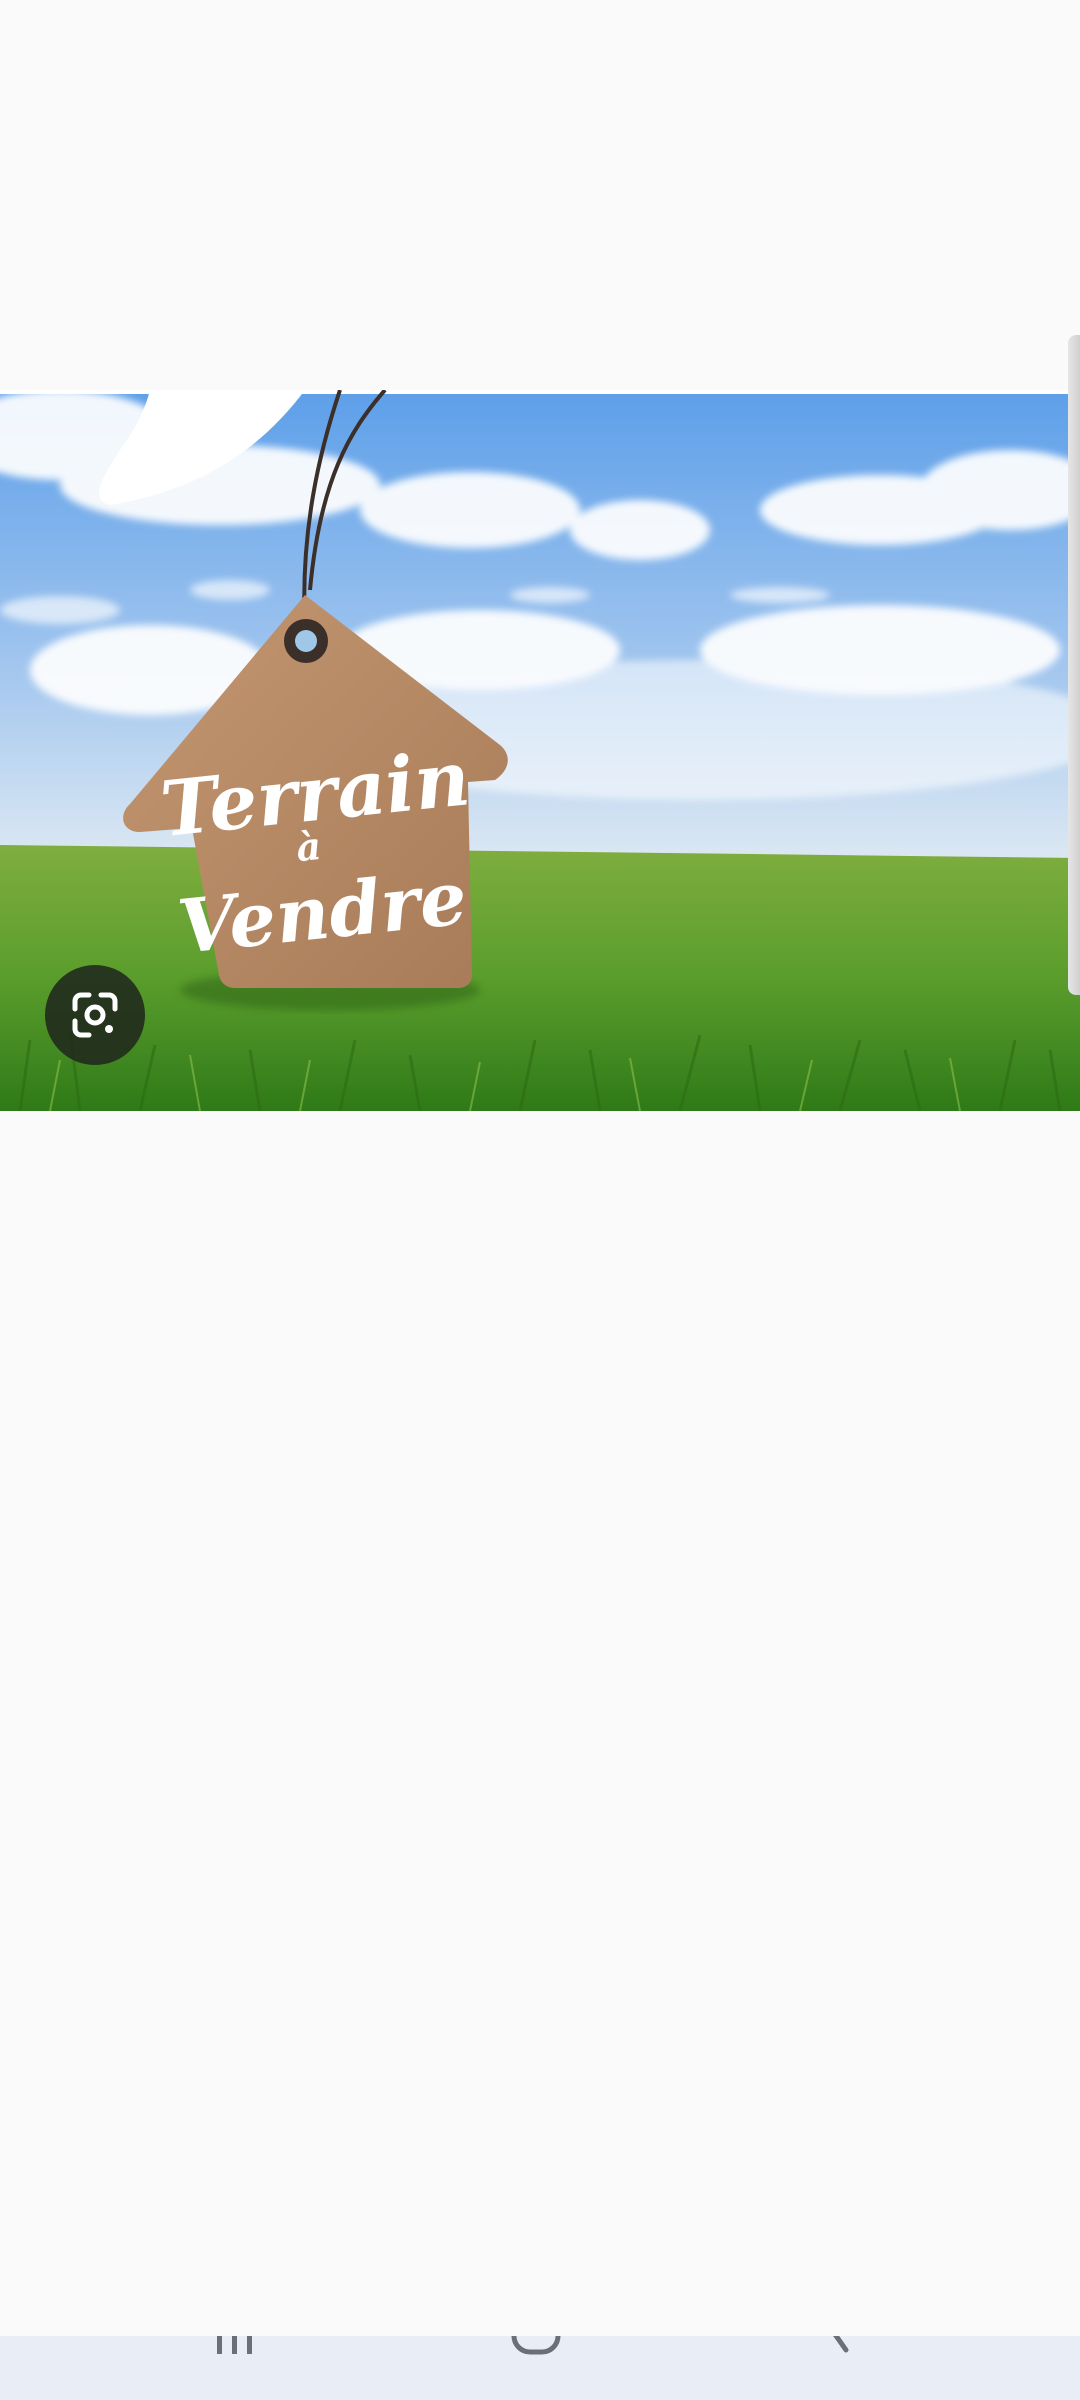  Describe the element at coordinates (308, 846) in the screenshot. I see `tag-text-a: à` at that location.